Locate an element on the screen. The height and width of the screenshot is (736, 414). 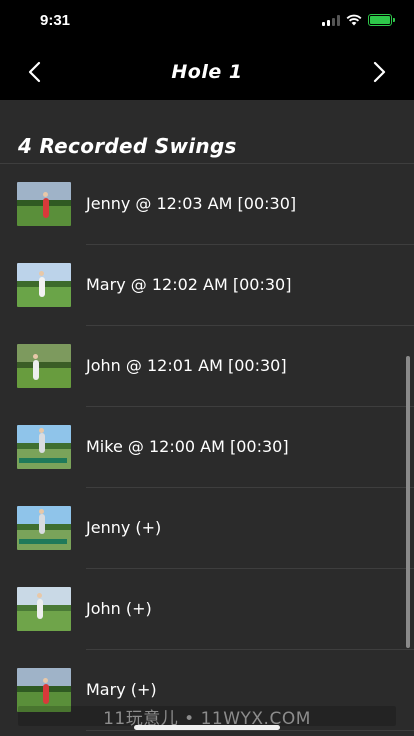
swing-label: John (+) is located at coordinates (119, 608).